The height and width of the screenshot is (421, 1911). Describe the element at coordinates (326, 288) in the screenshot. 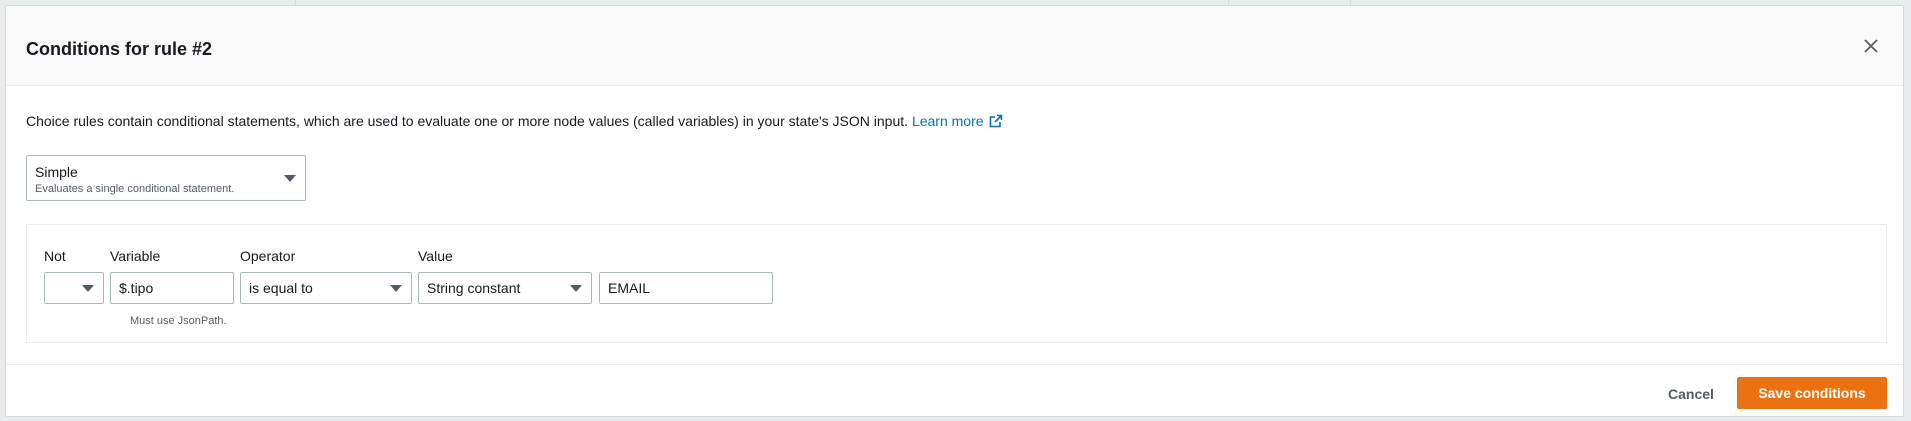

I see `operator-select: is equal to` at that location.